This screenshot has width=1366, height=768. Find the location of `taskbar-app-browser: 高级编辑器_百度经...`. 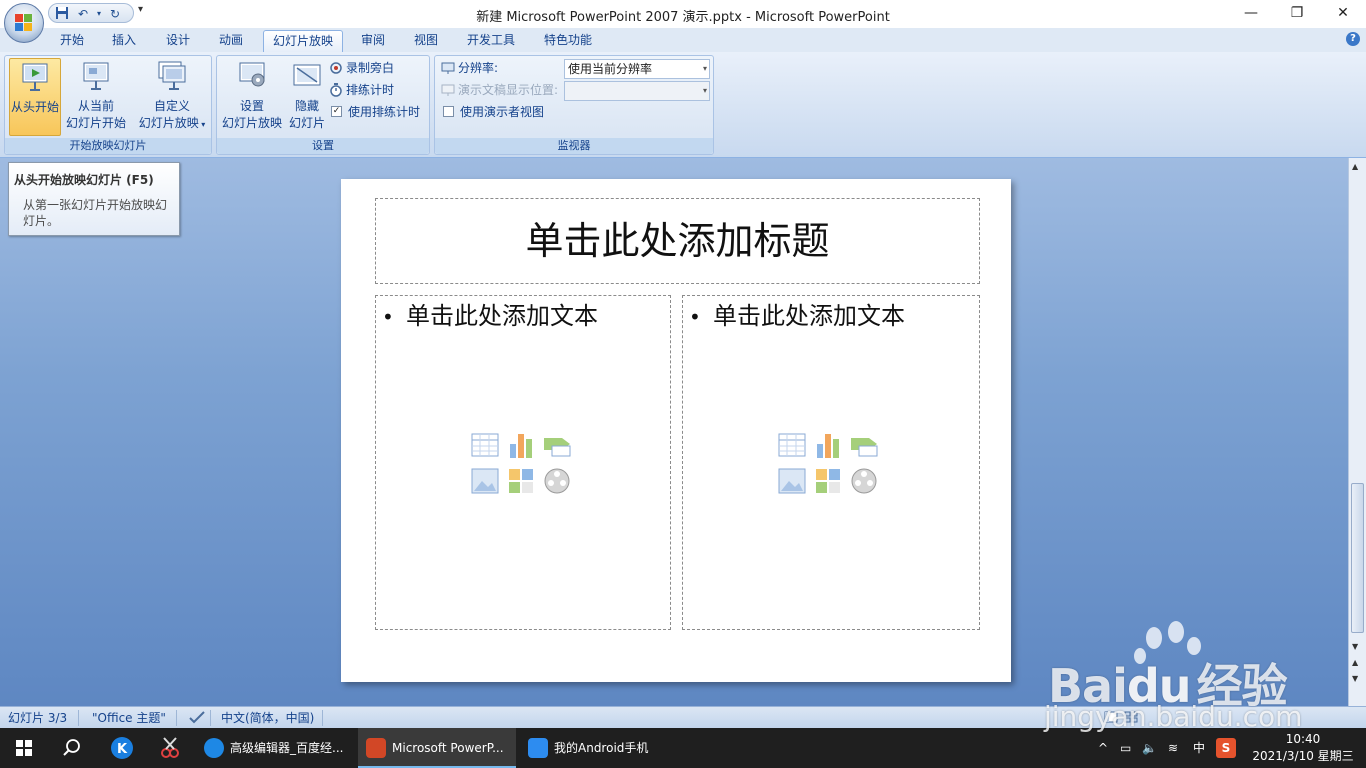

taskbar-app-browser: 高级编辑器_百度经... is located at coordinates (275, 748).